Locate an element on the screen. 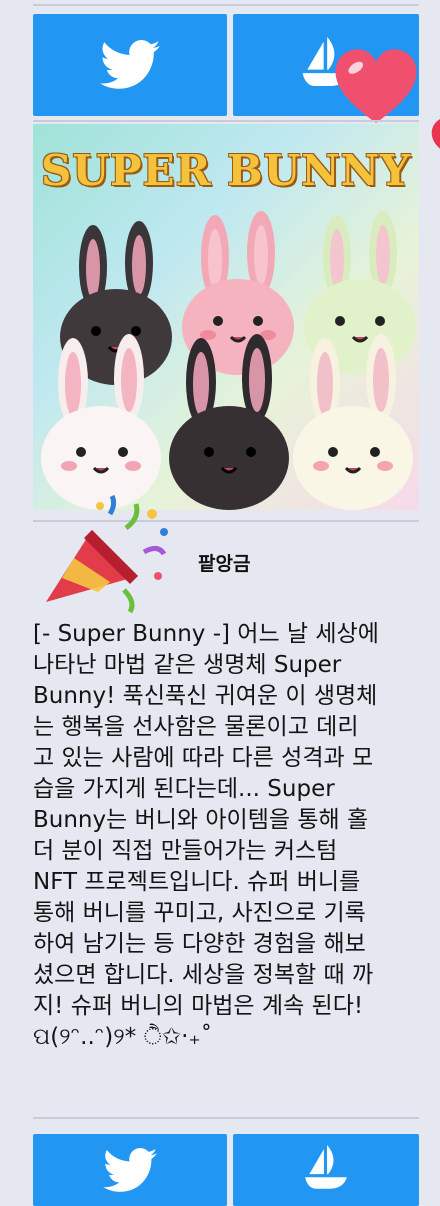  twitter-link-button is located at coordinates (130, 65).